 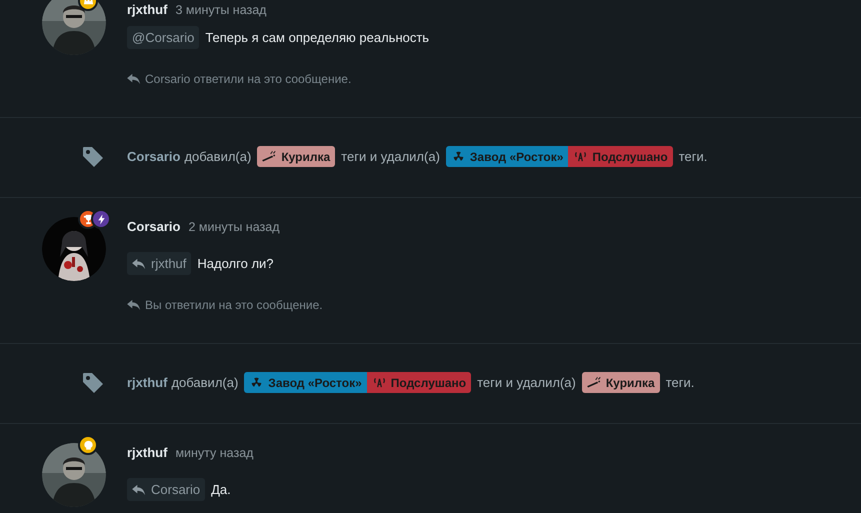 I want to click on message-text: Надолго ли?, so click(x=235, y=263).